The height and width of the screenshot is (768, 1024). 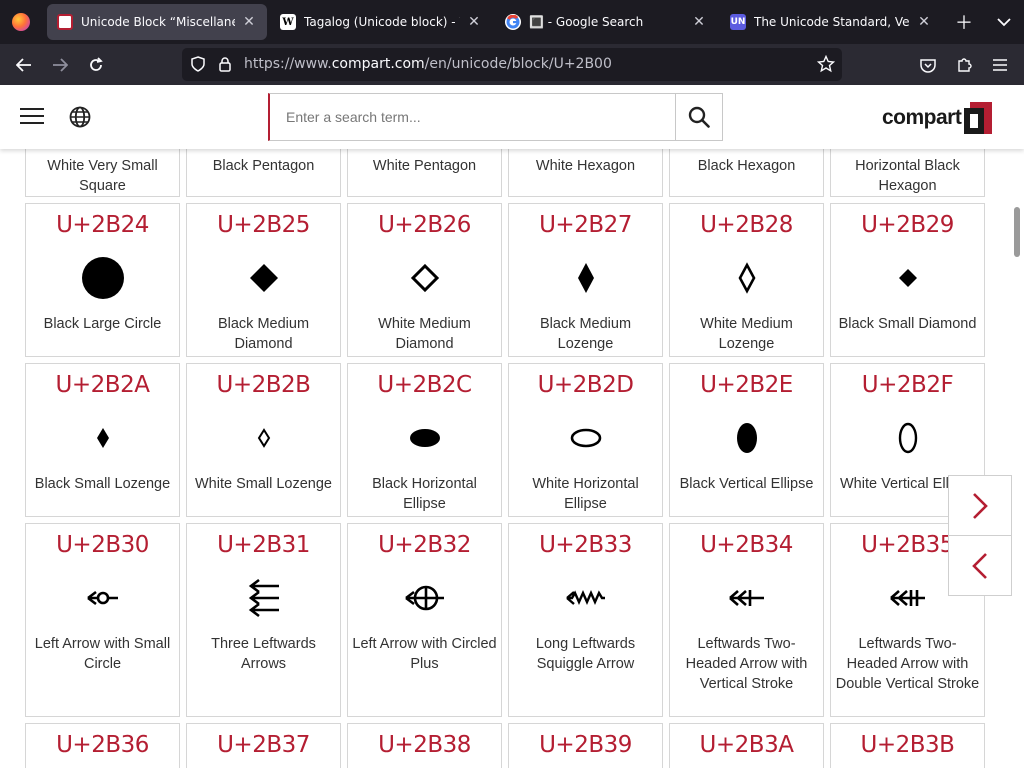 I want to click on codepoint-label: U+2B27, so click(x=585, y=225).